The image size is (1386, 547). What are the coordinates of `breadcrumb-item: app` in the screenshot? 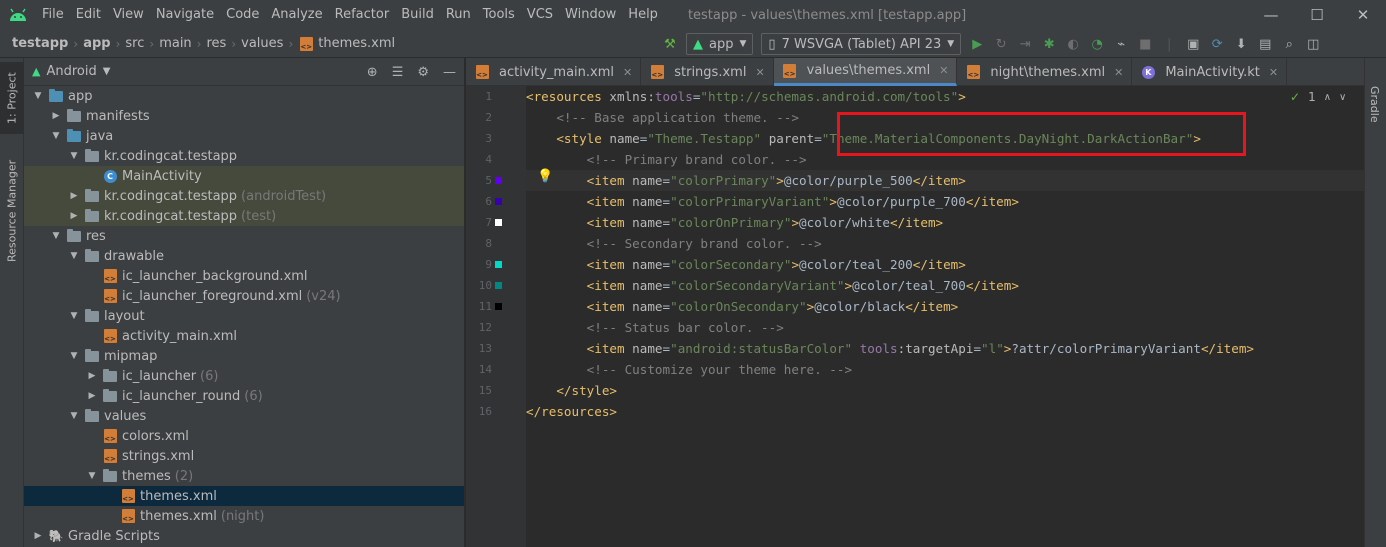 It's located at (96, 43).